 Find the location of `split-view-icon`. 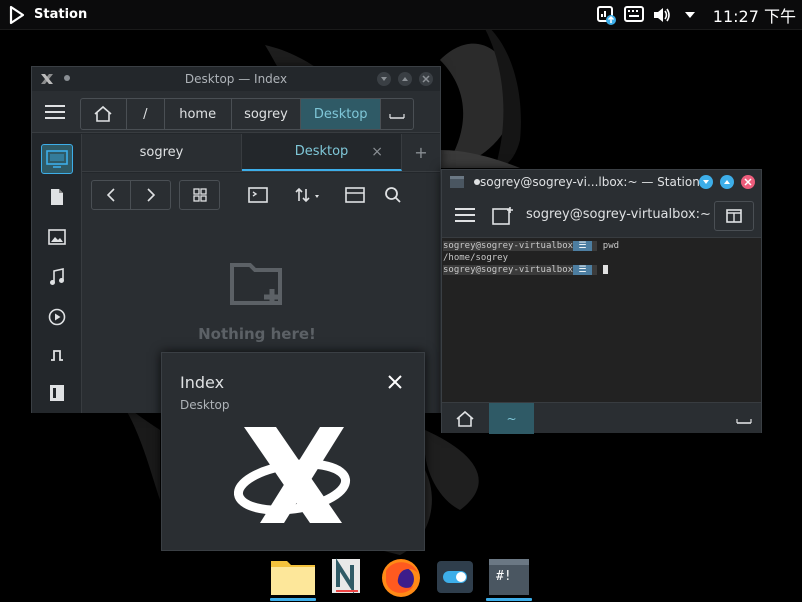

split-view-icon is located at coordinates (355, 195).